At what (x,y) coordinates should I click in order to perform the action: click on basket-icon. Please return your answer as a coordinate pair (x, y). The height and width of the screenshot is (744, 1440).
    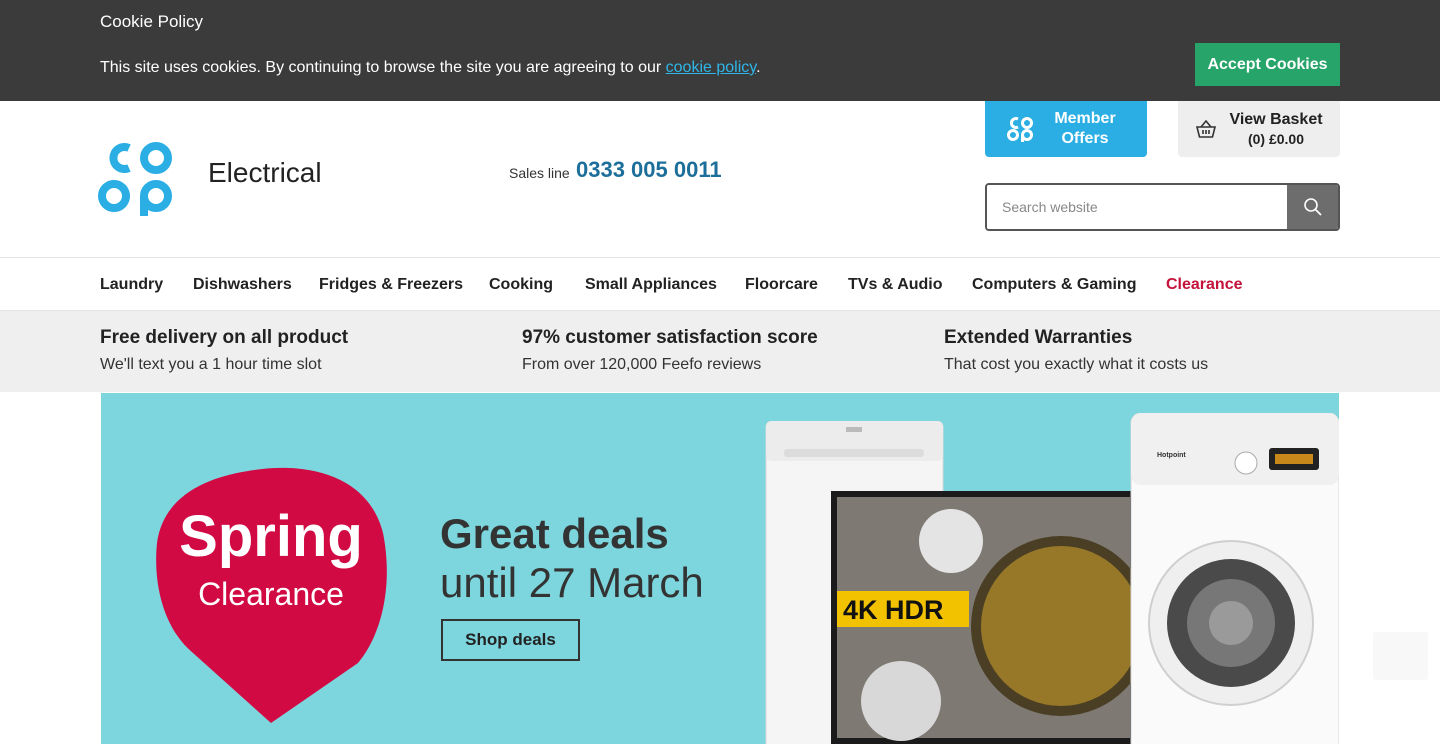
    Looking at the image, I should click on (1206, 128).